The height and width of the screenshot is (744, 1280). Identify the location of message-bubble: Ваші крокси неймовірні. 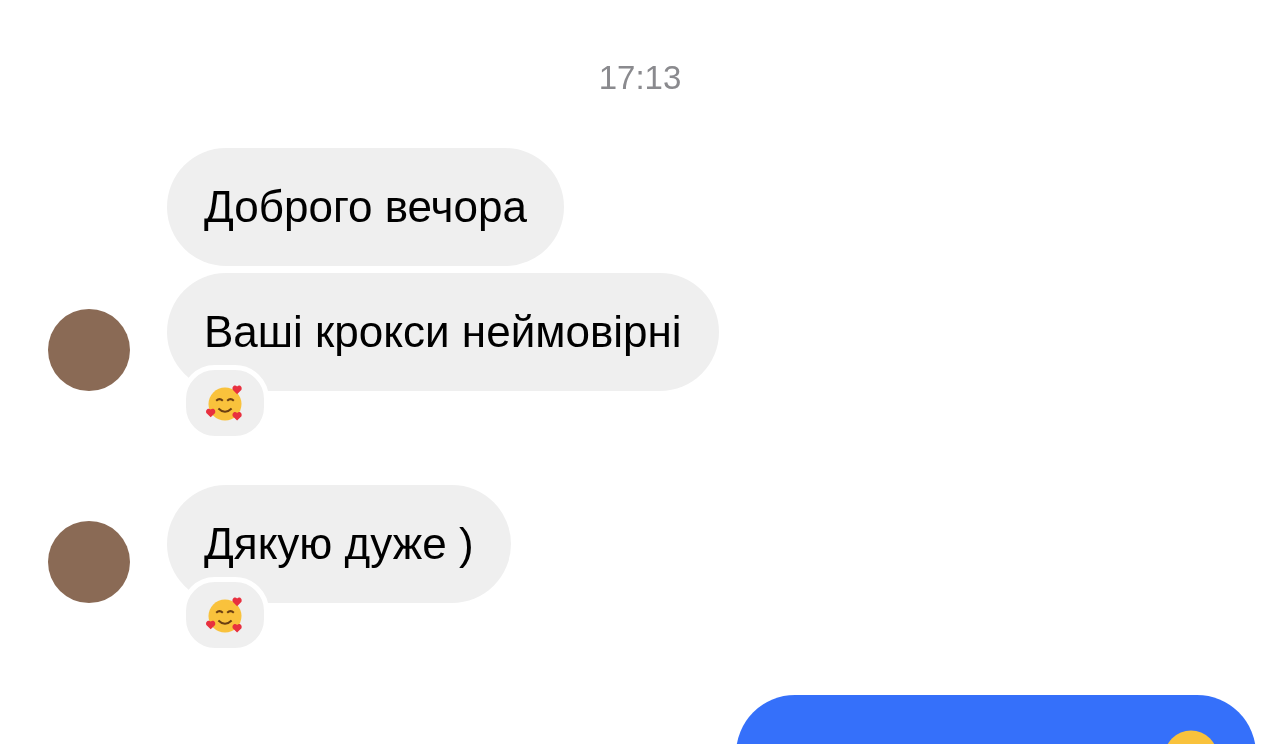
(443, 332).